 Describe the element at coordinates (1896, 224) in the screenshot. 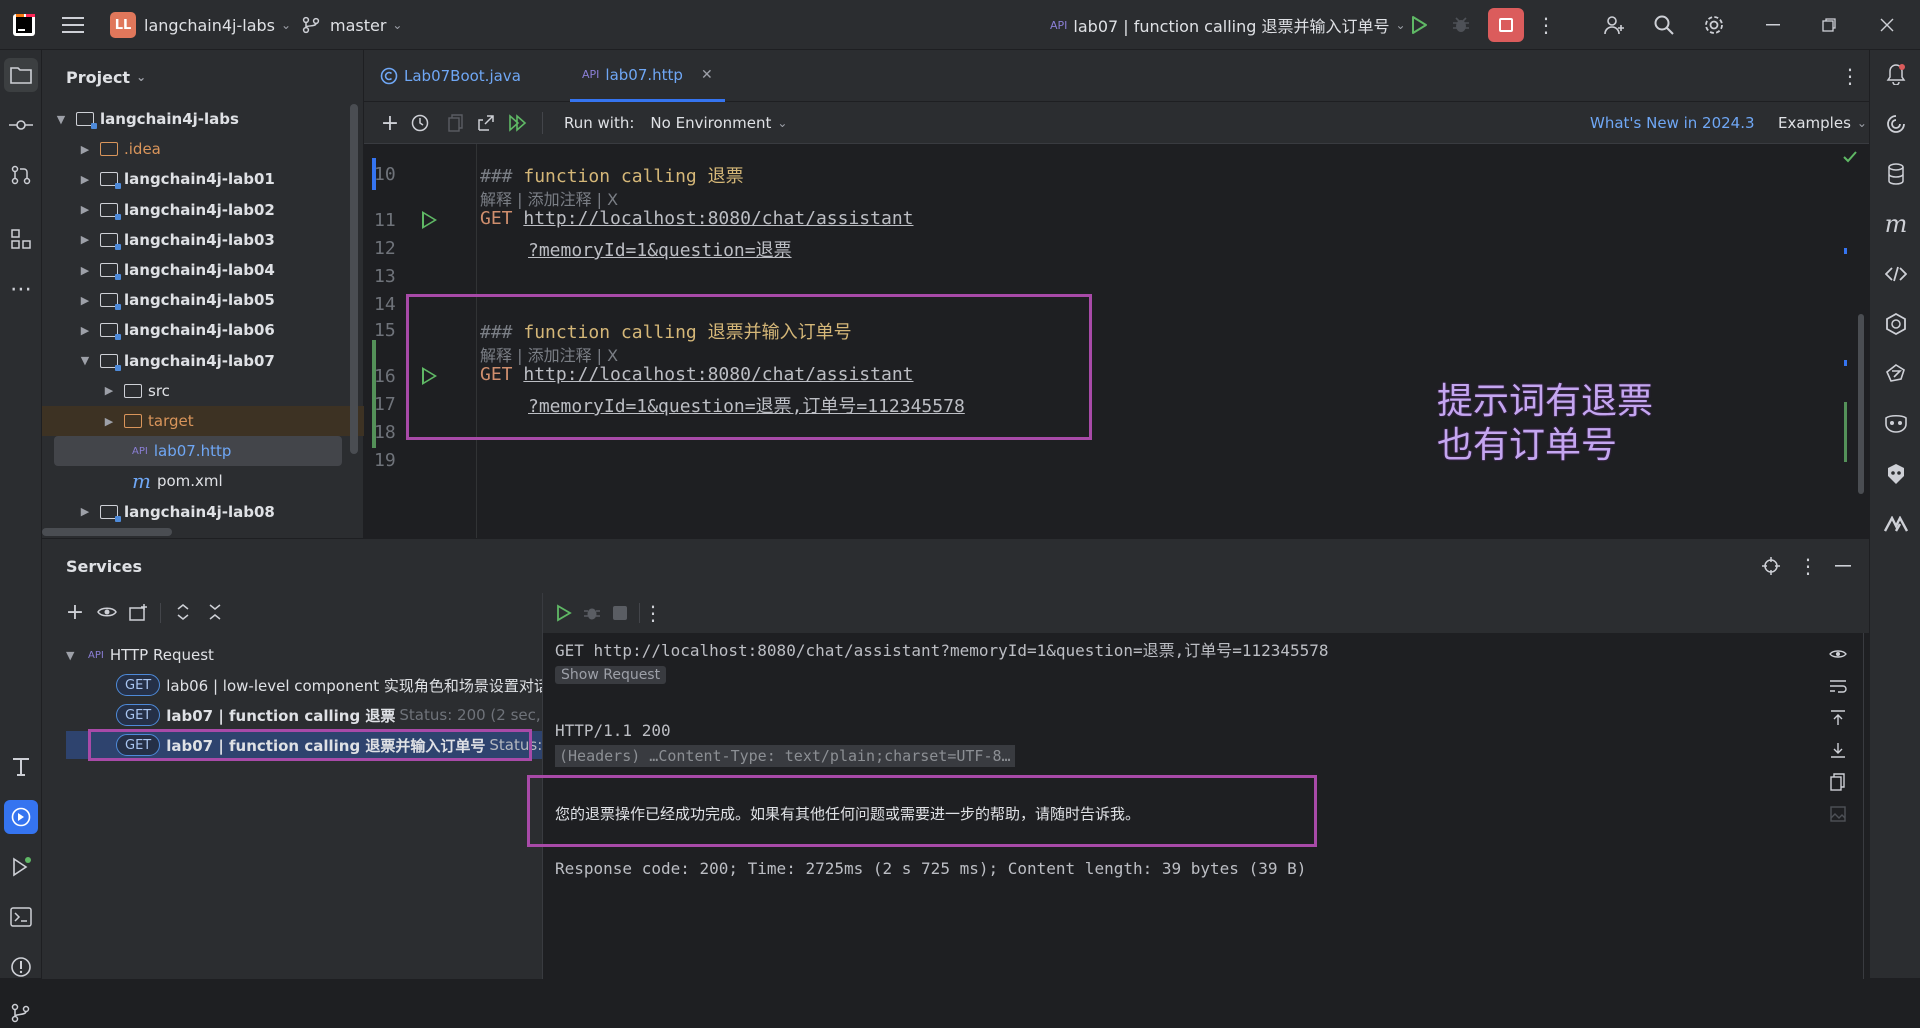

I see `maven-icon: m` at that location.